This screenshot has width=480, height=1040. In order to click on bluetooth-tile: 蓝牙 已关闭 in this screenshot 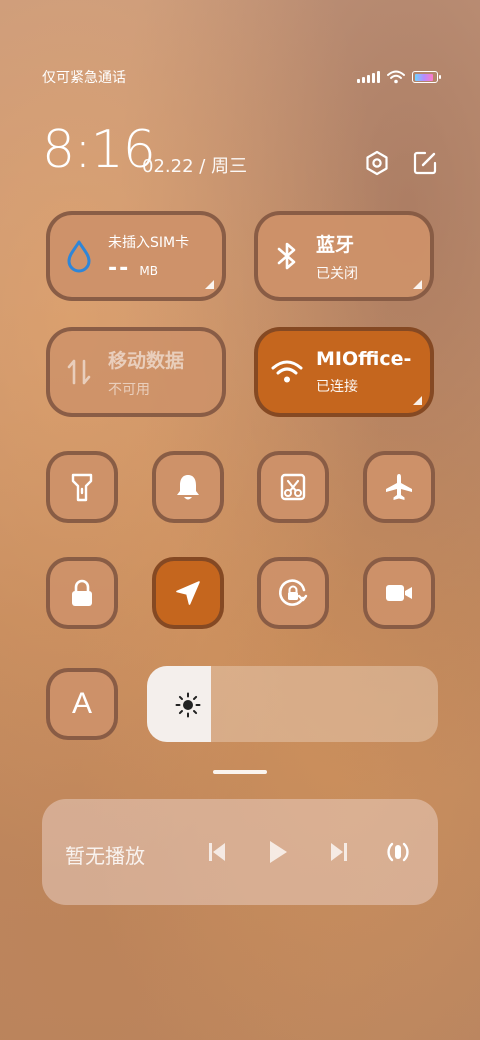, I will do `click(344, 256)`.